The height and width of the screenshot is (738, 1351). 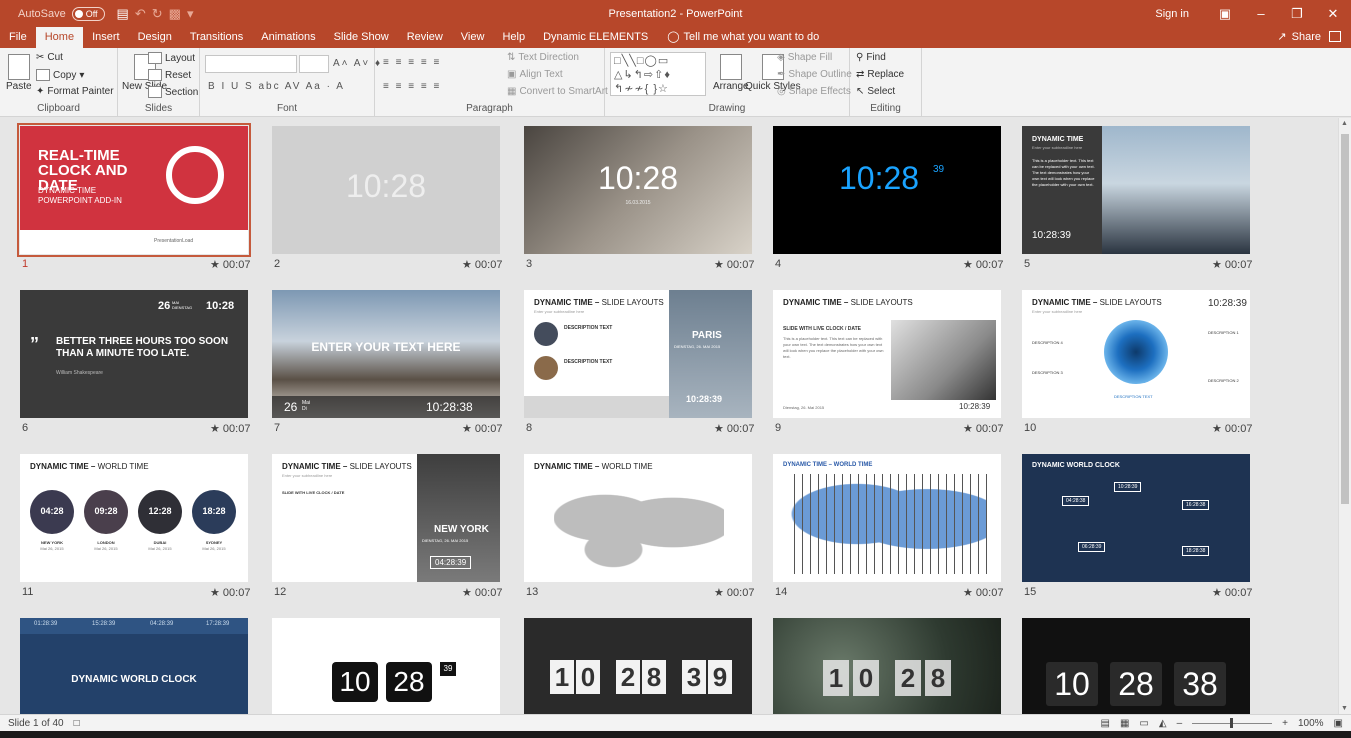 What do you see at coordinates (1333, 14) in the screenshot?
I see `close-button: ✕` at bounding box center [1333, 14].